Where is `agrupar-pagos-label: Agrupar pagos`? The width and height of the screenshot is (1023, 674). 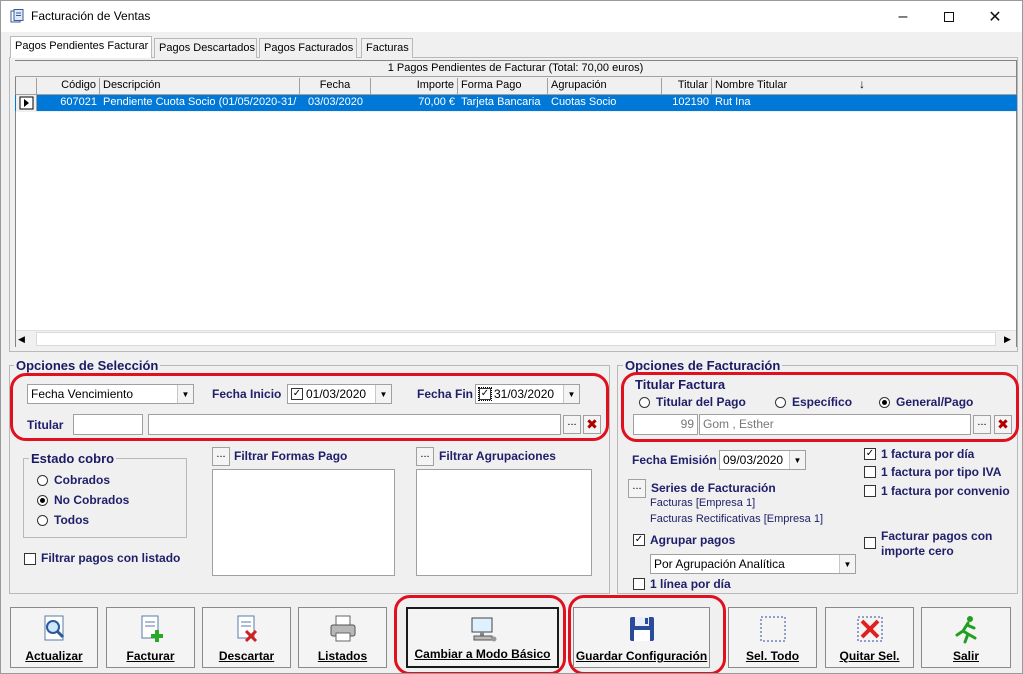 agrupar-pagos-label: Agrupar pagos is located at coordinates (692, 540).